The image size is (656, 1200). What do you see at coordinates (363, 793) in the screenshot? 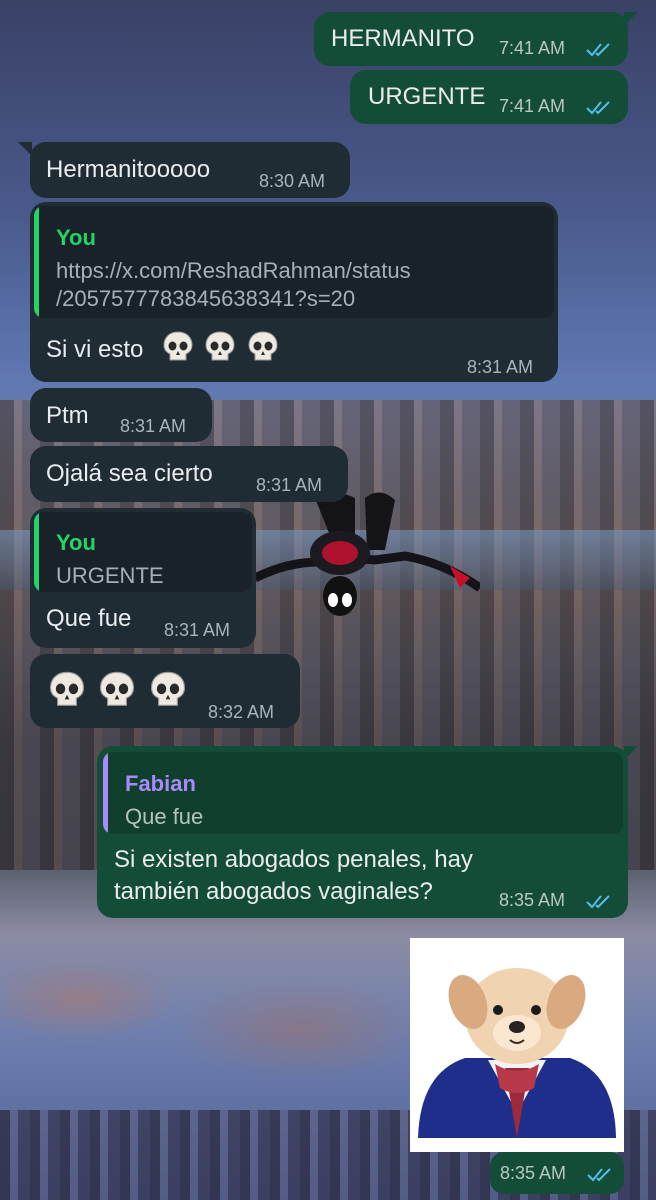
I see `quoted-message: Fabian Que fue` at bounding box center [363, 793].